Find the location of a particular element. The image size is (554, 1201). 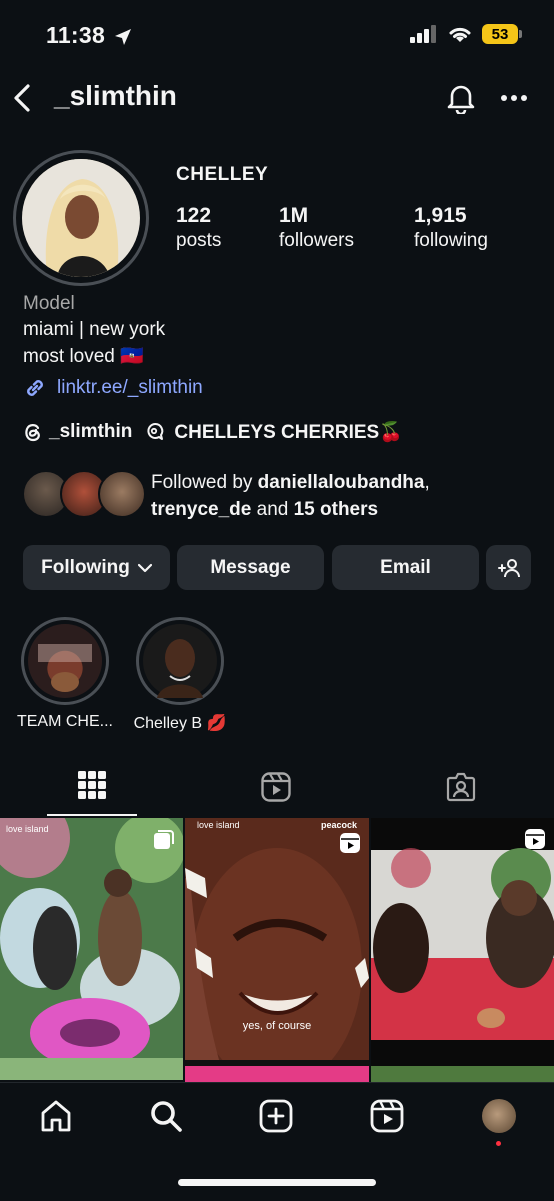

email-button: Email is located at coordinates (405, 567).